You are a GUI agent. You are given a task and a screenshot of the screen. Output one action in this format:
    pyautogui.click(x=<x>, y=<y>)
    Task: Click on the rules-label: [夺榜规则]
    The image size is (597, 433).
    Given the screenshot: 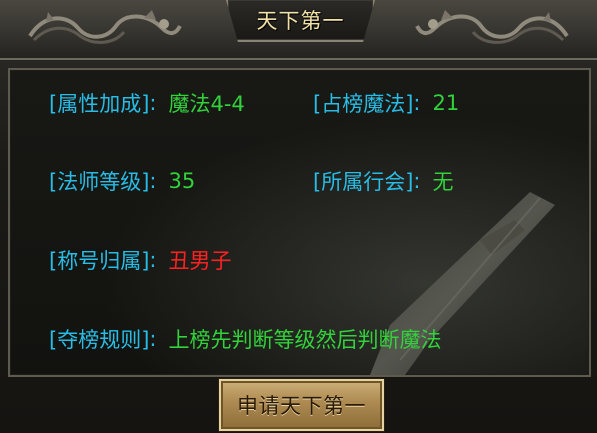 What is the action you would take?
    pyautogui.click(x=99, y=340)
    